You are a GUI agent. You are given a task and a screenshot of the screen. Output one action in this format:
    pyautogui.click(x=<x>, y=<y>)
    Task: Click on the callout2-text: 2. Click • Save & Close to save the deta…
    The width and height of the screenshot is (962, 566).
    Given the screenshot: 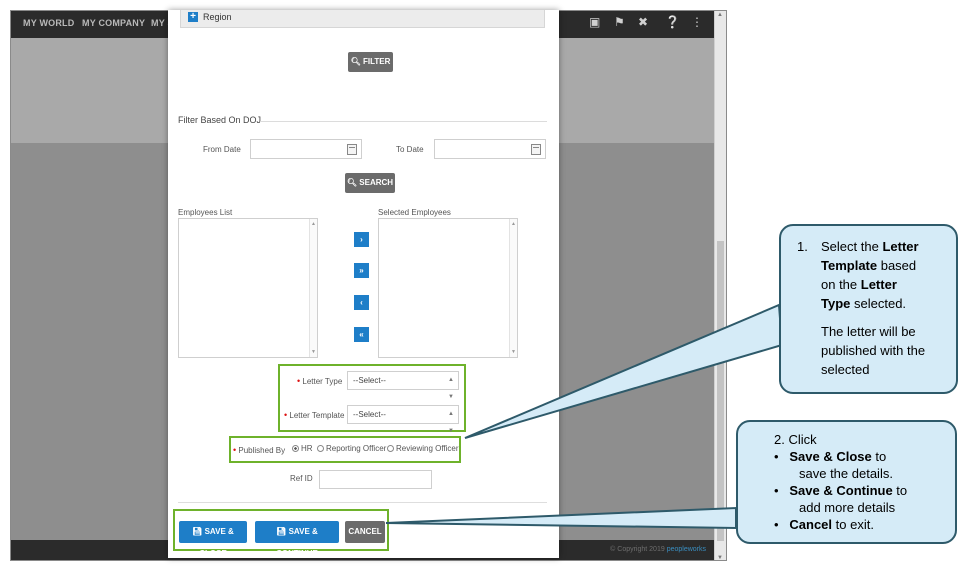 What is the action you would take?
    pyautogui.click(x=841, y=482)
    